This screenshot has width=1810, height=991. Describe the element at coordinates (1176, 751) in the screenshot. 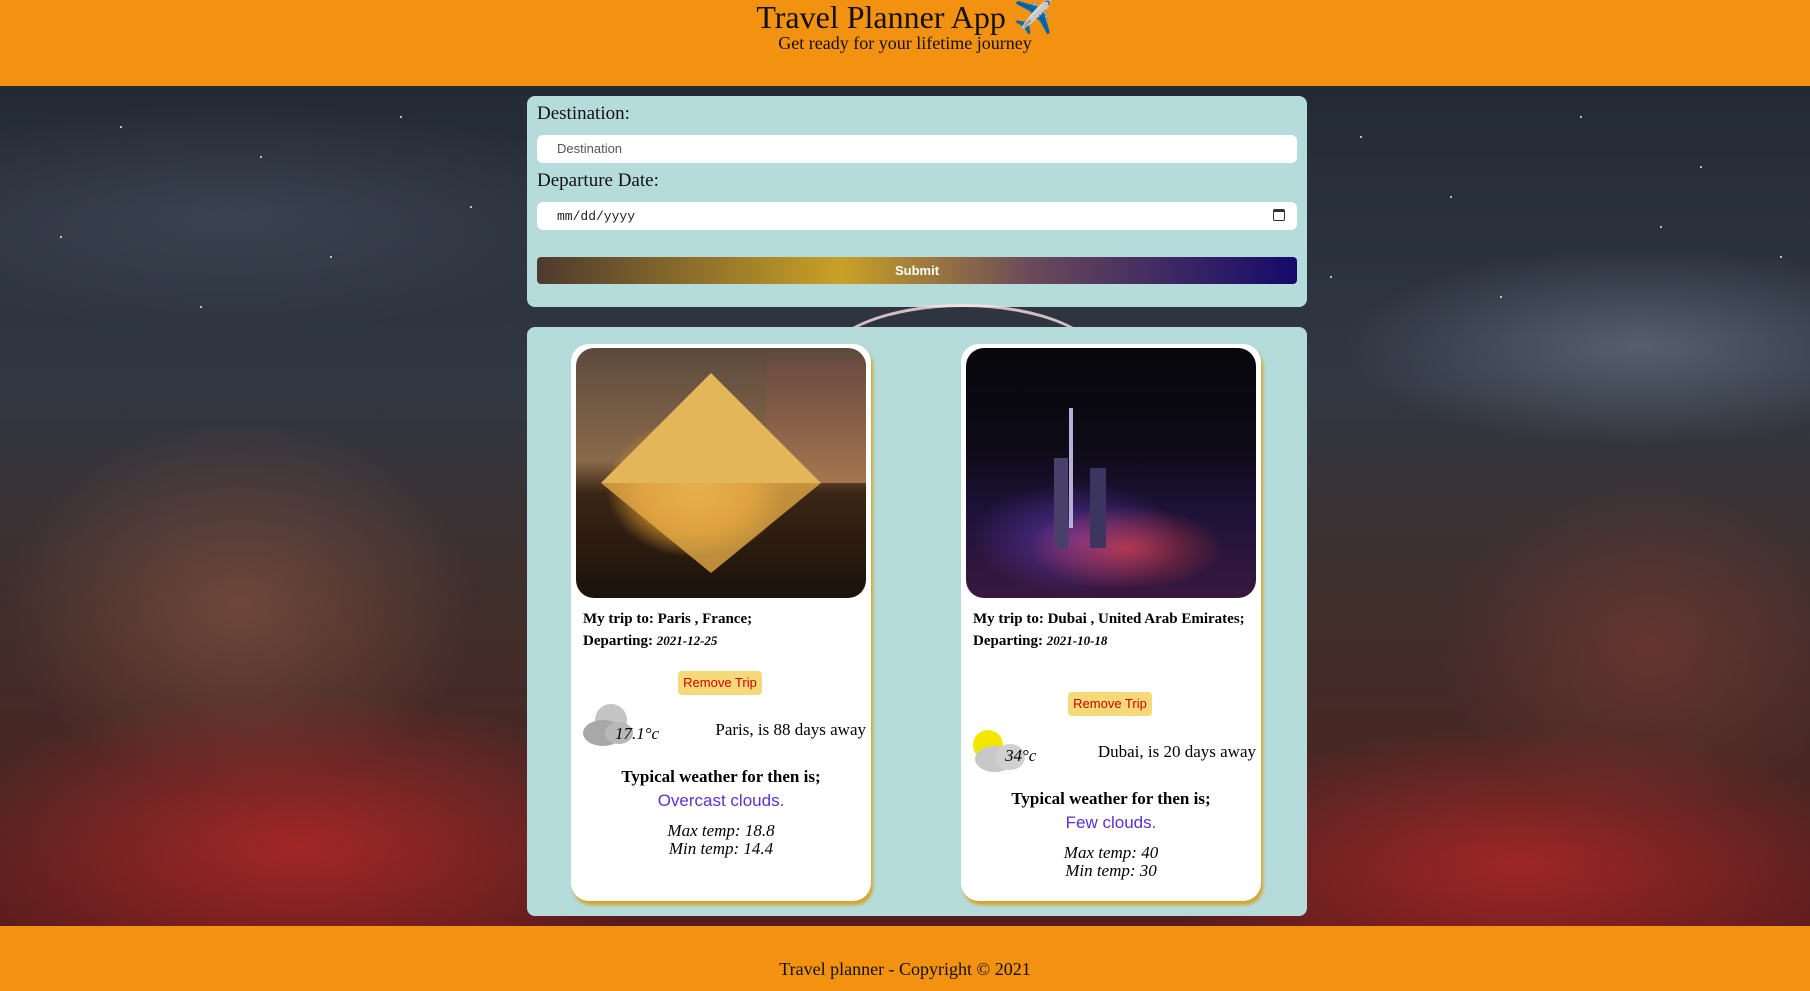

I see `days-away: Dubai, is 20 days away` at that location.